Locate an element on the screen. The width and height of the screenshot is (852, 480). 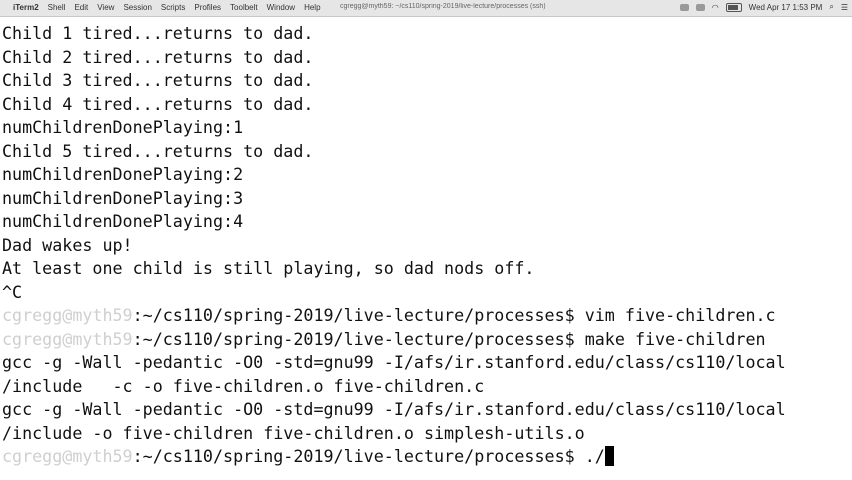
command-input: ./ is located at coordinates (595, 456).